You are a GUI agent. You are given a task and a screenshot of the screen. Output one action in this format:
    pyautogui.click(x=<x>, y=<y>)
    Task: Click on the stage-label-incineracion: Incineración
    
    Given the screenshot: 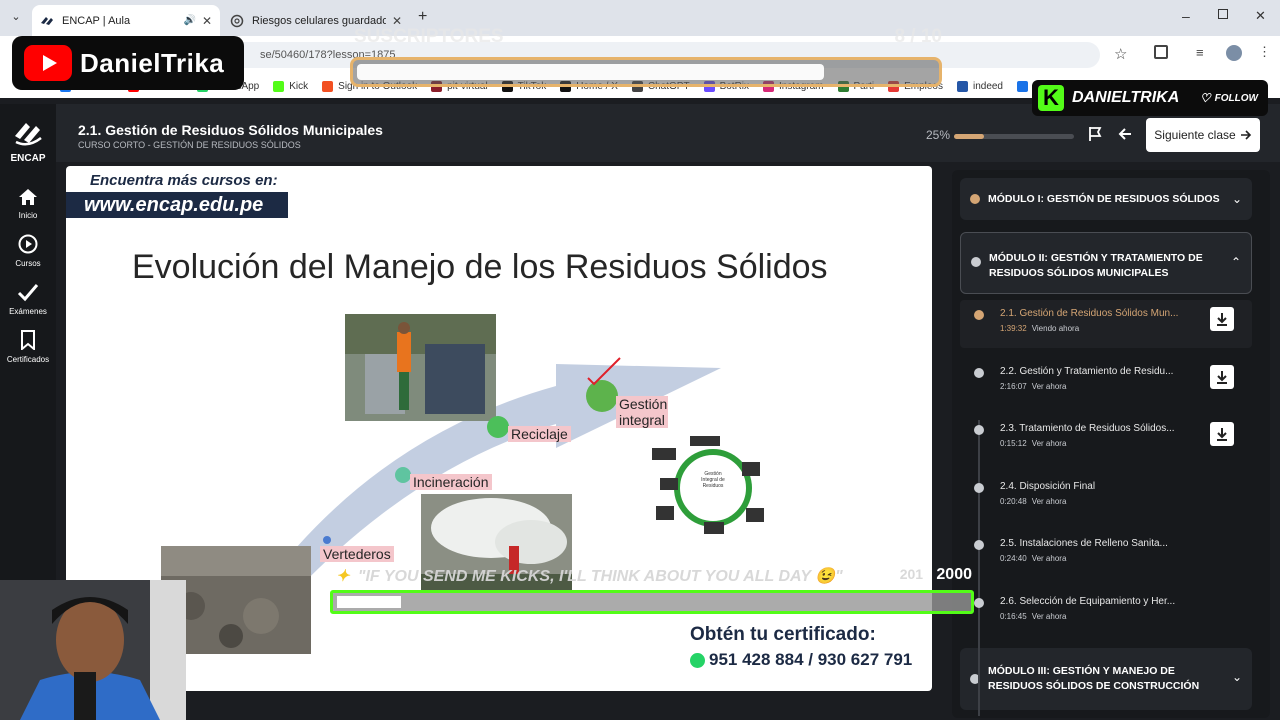 What is the action you would take?
    pyautogui.click(x=451, y=482)
    